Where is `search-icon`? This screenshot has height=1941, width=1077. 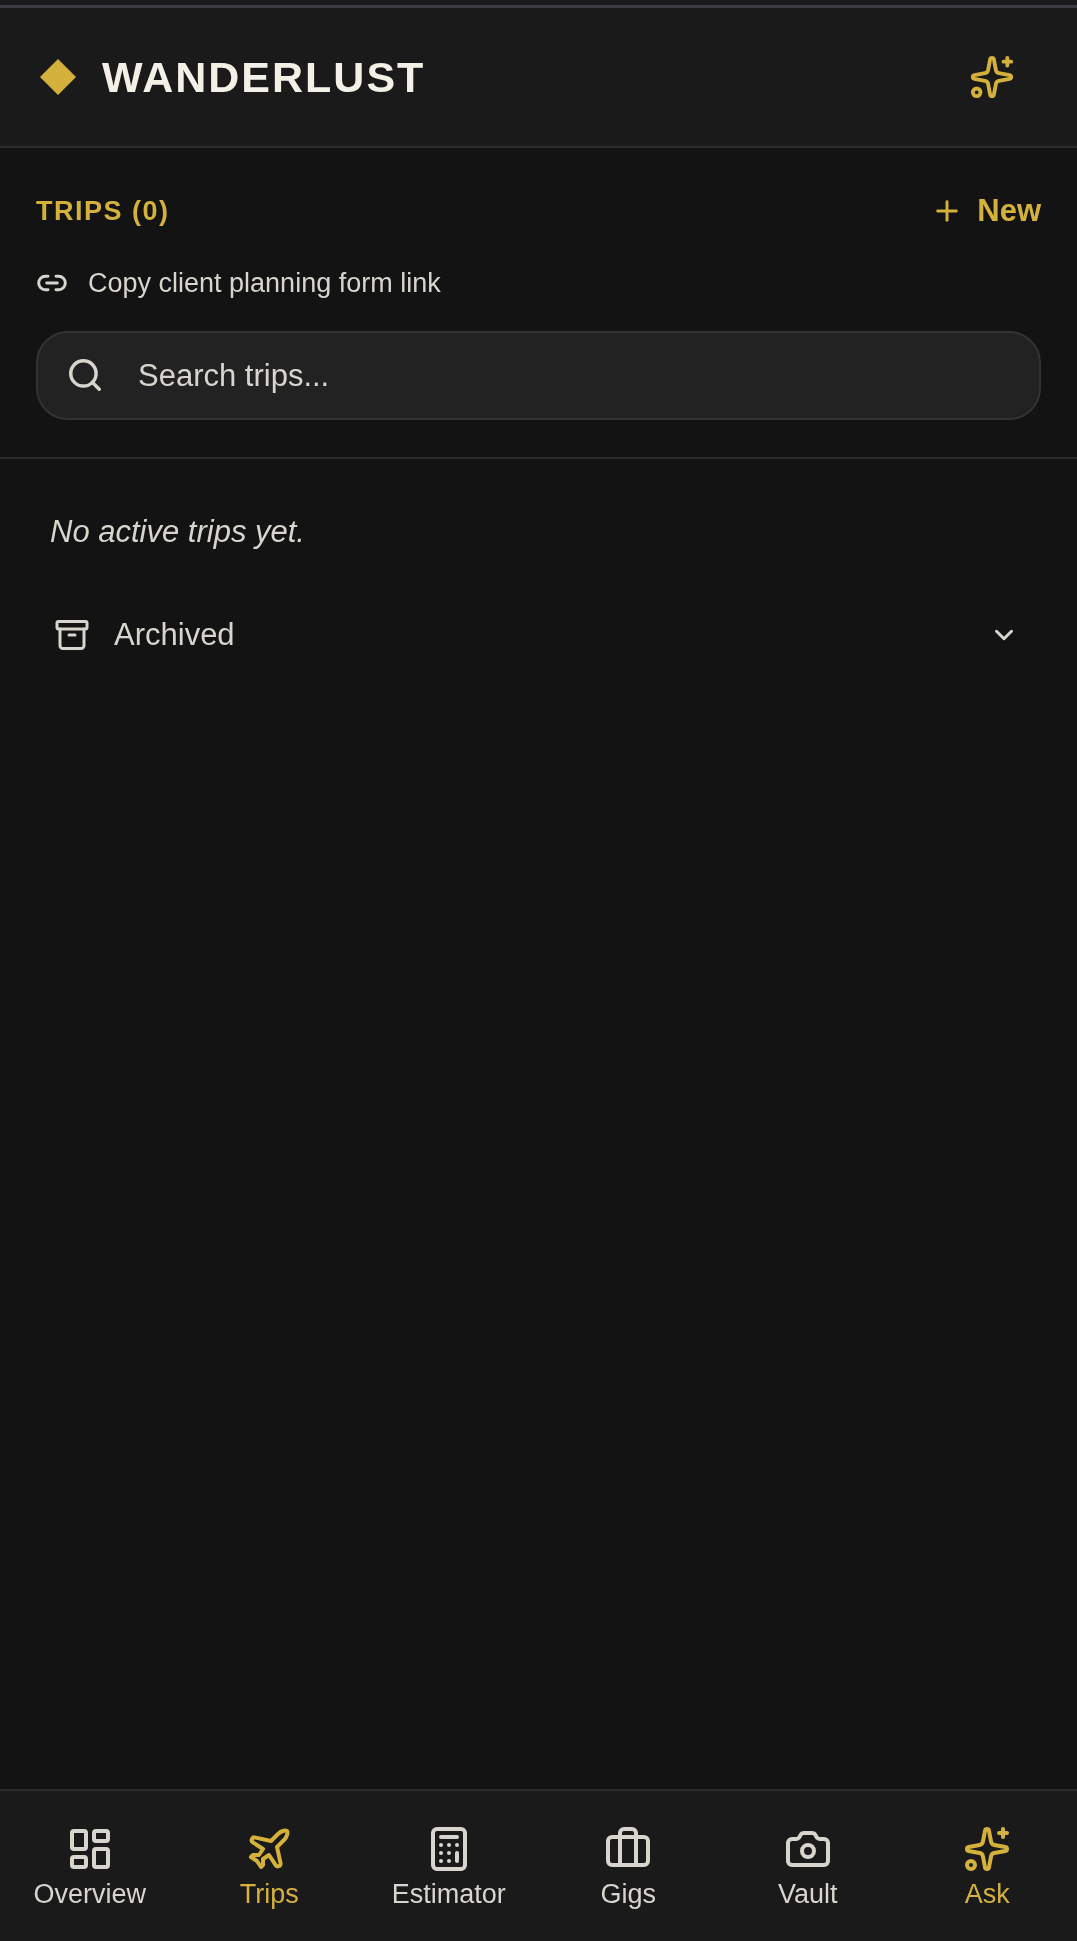 search-icon is located at coordinates (85, 375).